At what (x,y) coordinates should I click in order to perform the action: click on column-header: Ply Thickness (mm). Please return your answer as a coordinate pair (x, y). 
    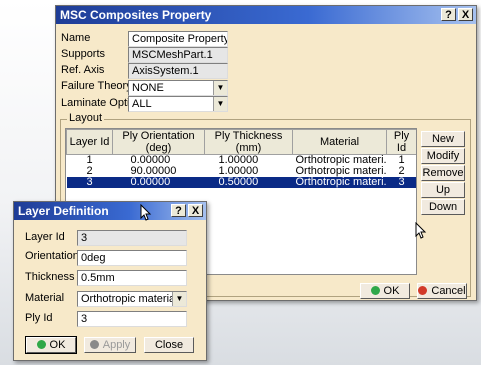
    Looking at the image, I should click on (248, 142).